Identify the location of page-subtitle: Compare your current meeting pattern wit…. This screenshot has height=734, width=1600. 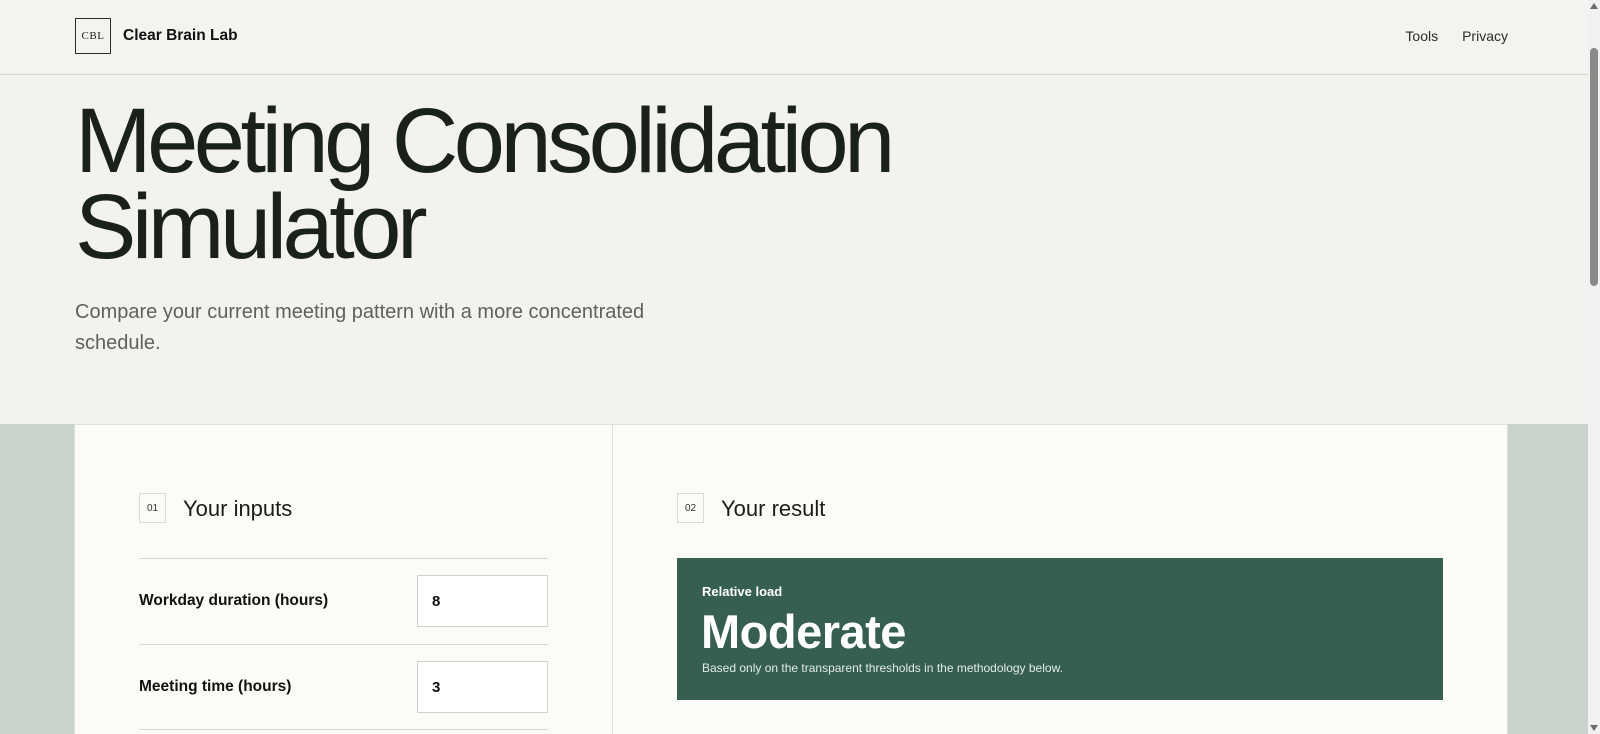
(360, 327).